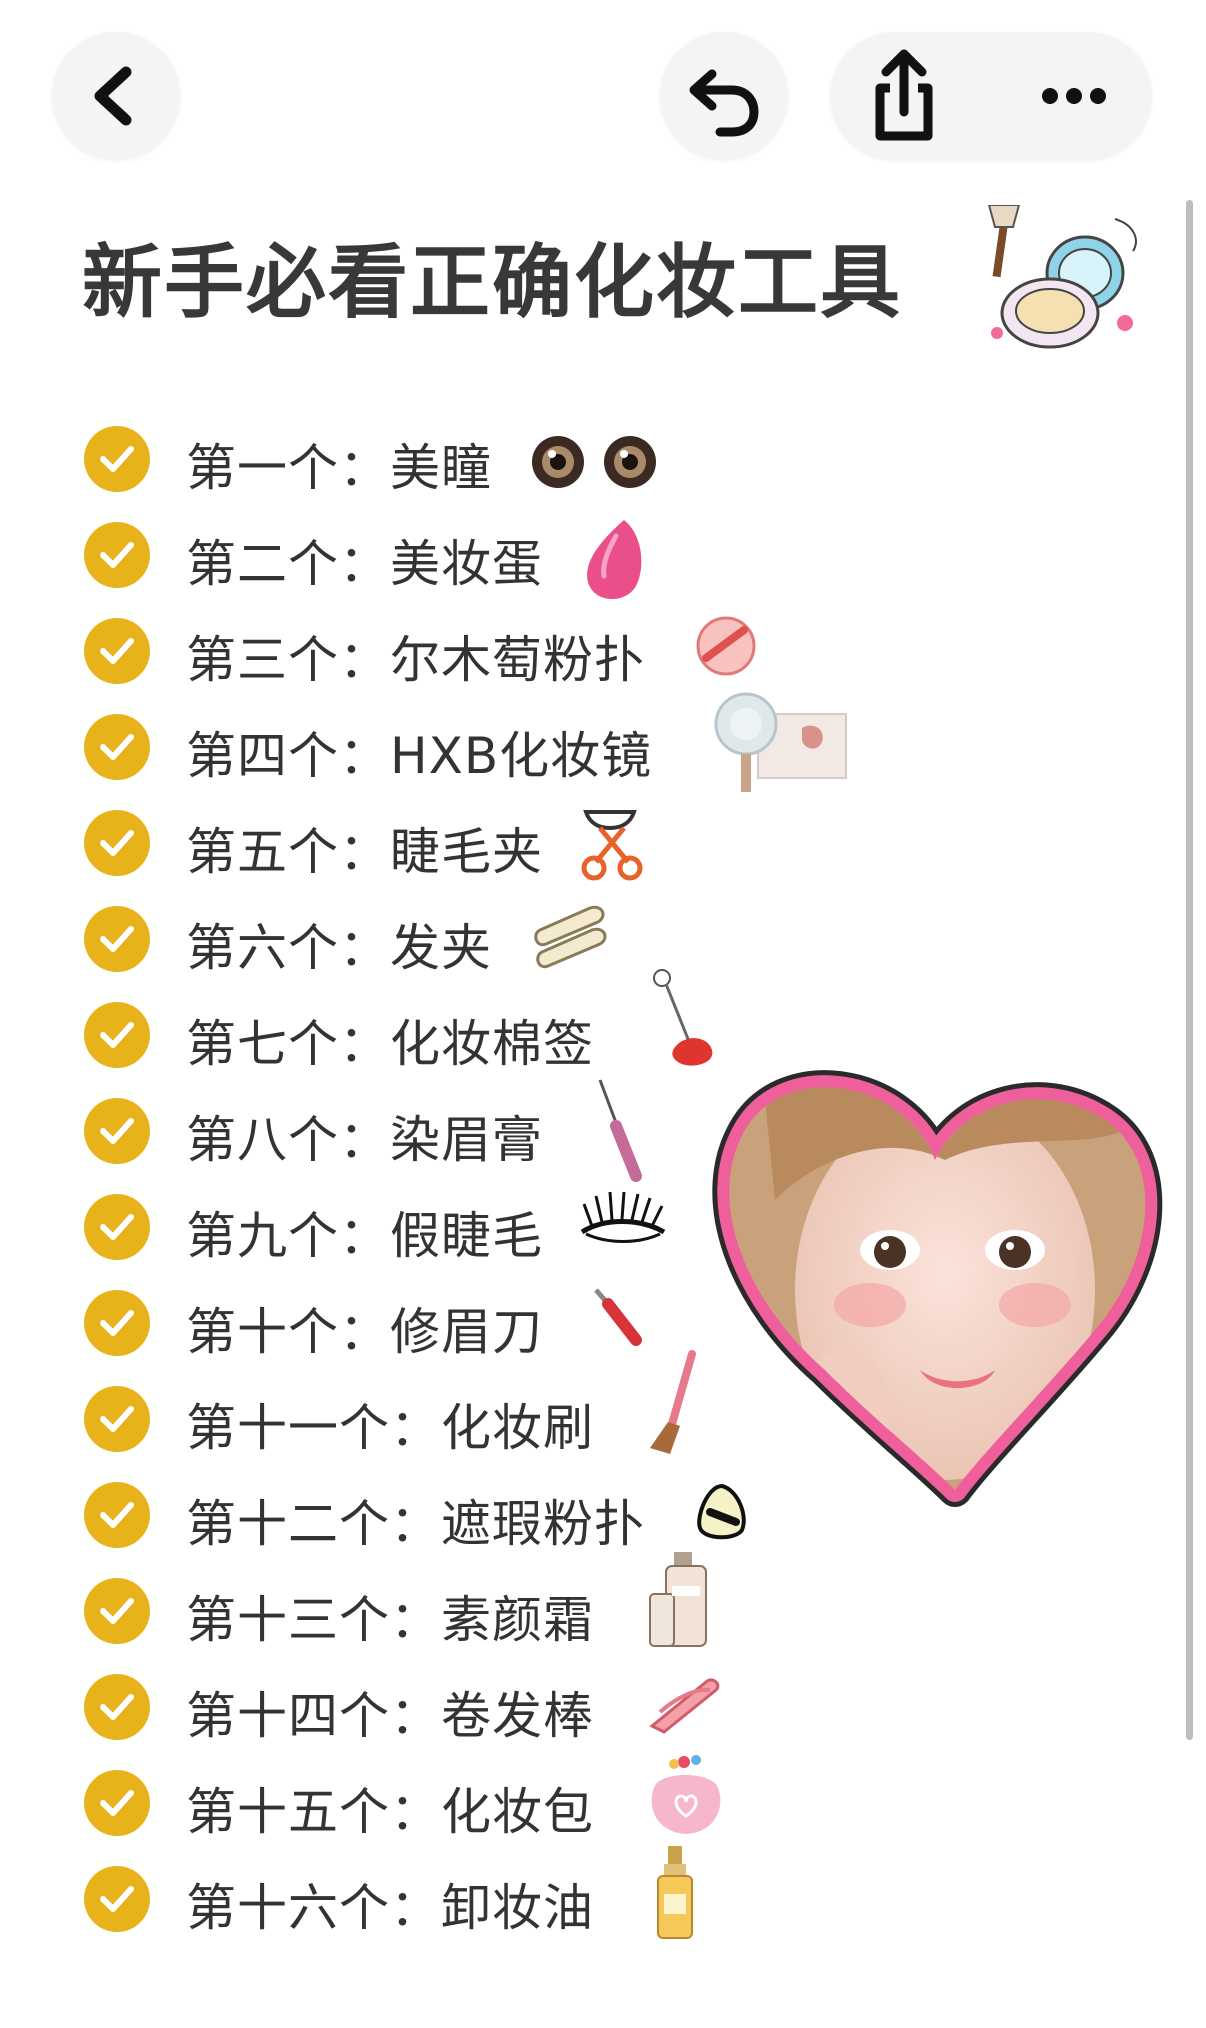 The width and height of the screenshot is (1206, 2028). What do you see at coordinates (390, 1428) in the screenshot?
I see `item-label: 第十一个：化妆刷` at bounding box center [390, 1428].